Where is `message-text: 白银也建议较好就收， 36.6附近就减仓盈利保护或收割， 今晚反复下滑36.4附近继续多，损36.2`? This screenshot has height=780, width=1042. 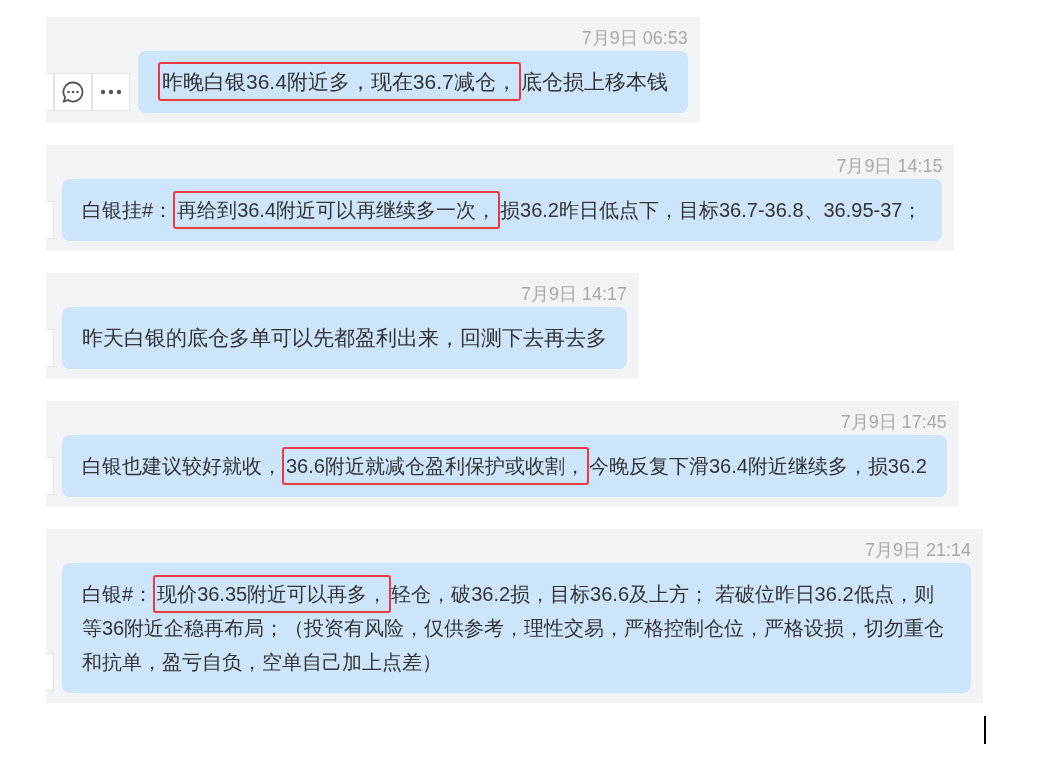 message-text: 白银也建议较好就收， 36.6附近就减仓盈利保护或收割， 今晚反复下滑36.4附近继续多，损36.2 is located at coordinates (504, 466).